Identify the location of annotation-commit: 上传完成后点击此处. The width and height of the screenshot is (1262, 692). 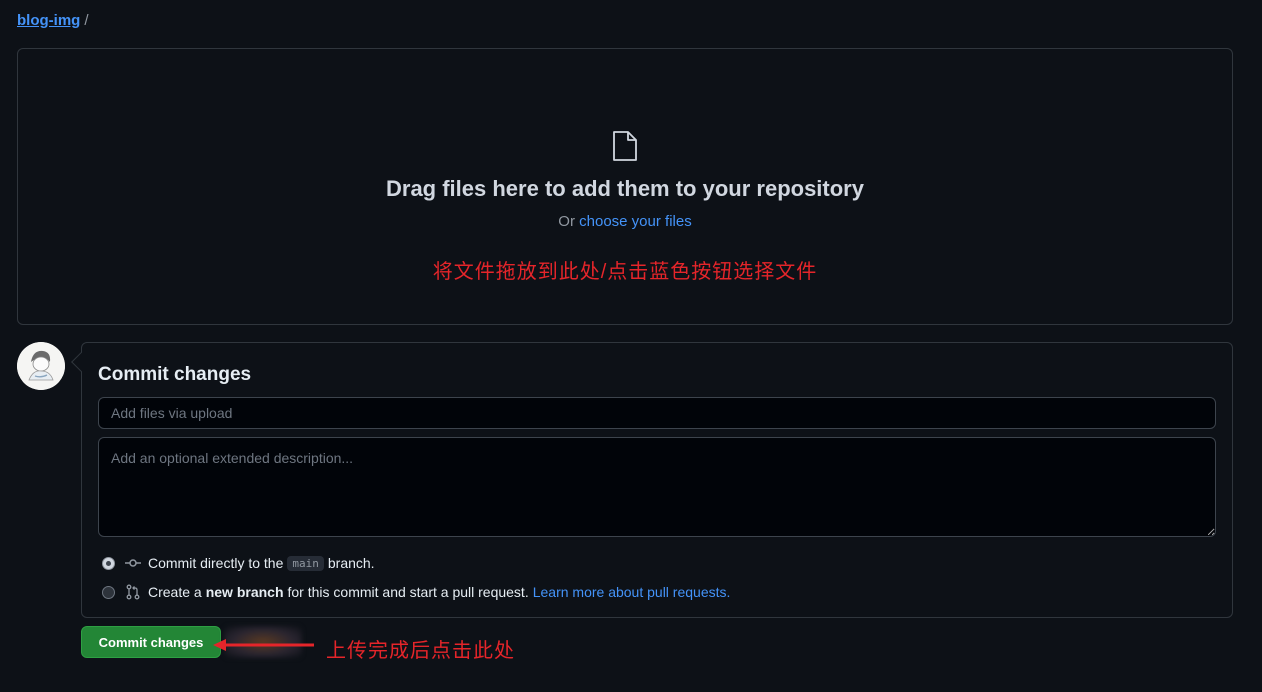
(420, 651).